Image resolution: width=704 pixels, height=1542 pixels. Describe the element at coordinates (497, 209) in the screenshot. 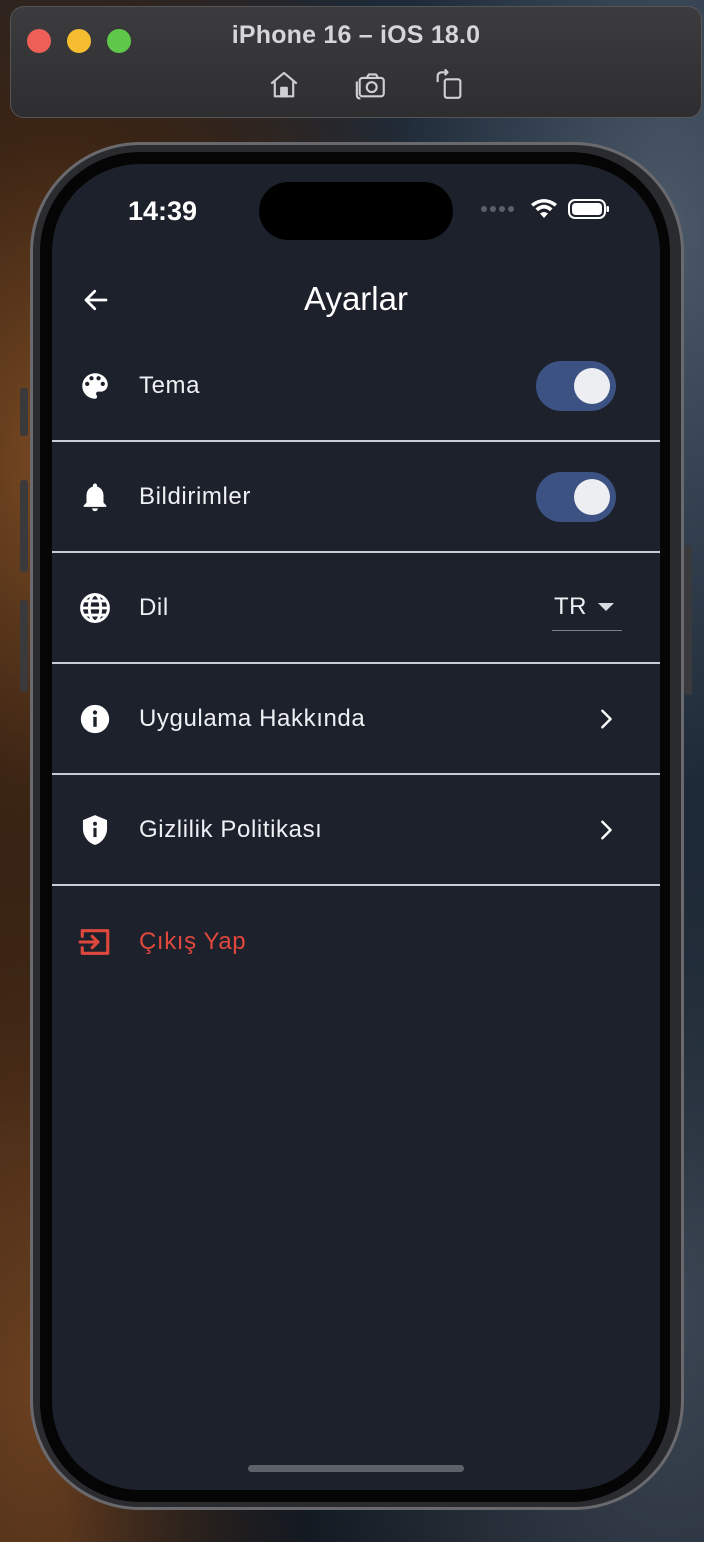

I see `cellular-signal-icon` at that location.